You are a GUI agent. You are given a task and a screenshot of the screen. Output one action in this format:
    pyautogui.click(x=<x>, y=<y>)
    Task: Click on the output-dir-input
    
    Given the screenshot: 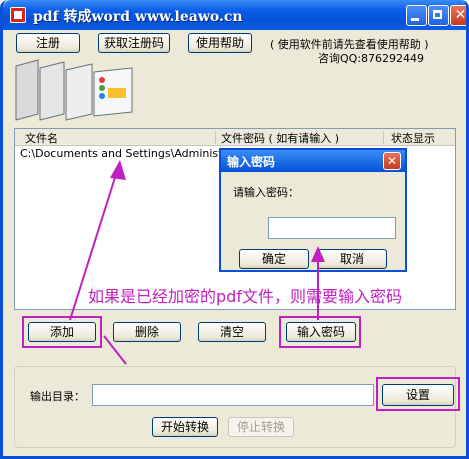 What is the action you would take?
    pyautogui.click(x=233, y=395)
    